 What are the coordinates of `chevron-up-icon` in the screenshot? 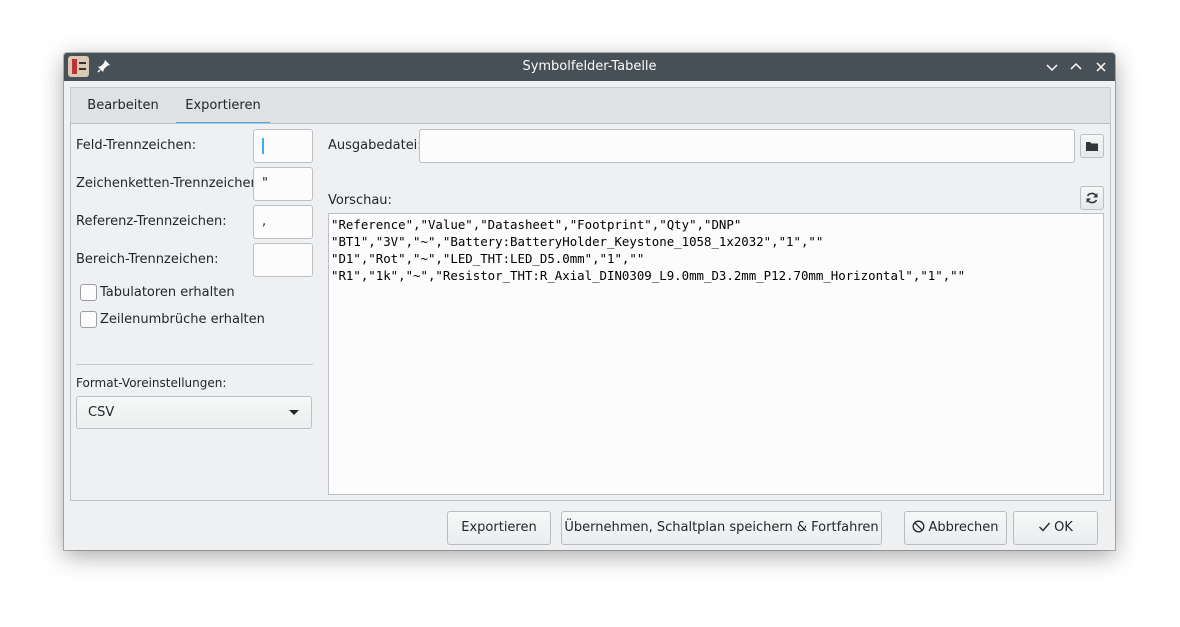 It's located at (1076, 67).